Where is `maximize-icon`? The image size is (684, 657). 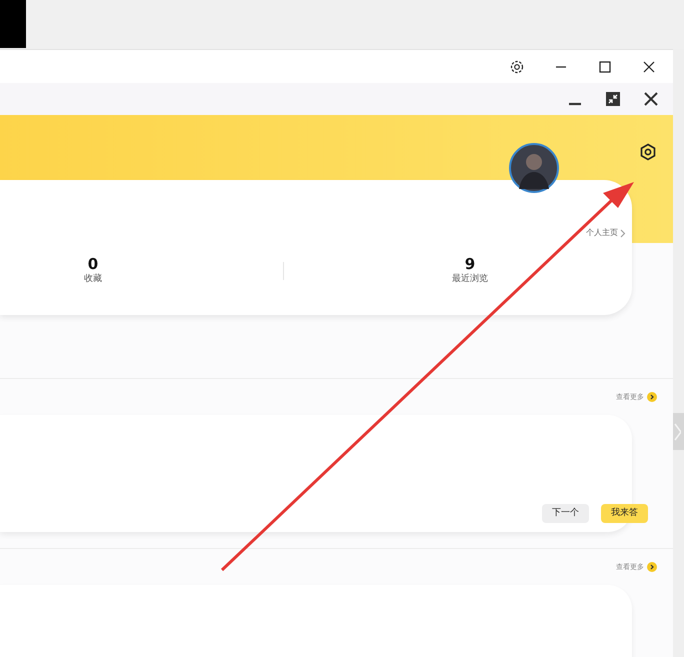 maximize-icon is located at coordinates (605, 66).